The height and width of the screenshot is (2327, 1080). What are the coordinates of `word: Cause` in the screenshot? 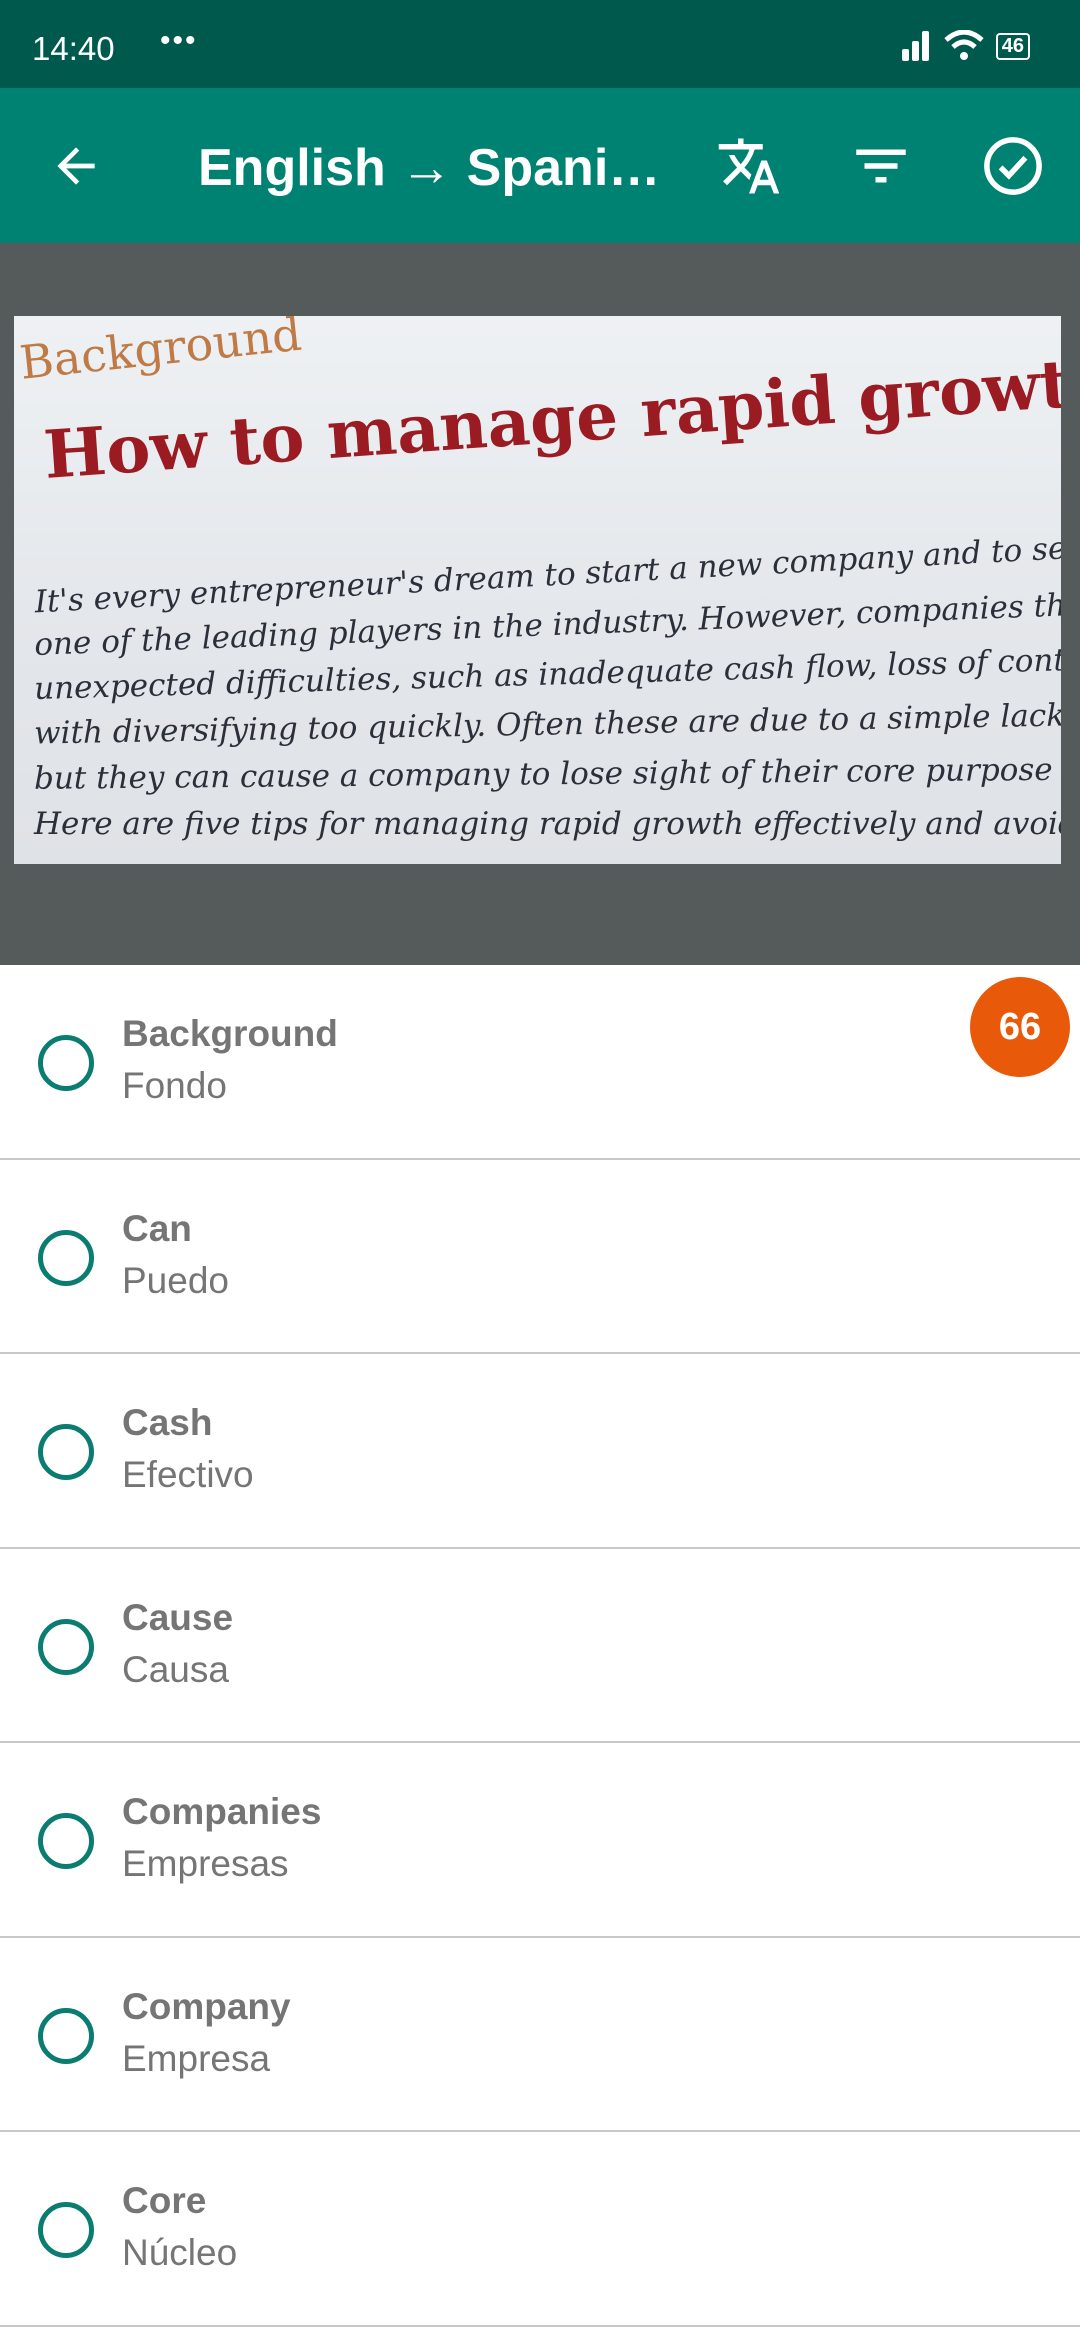 It's located at (178, 1617).